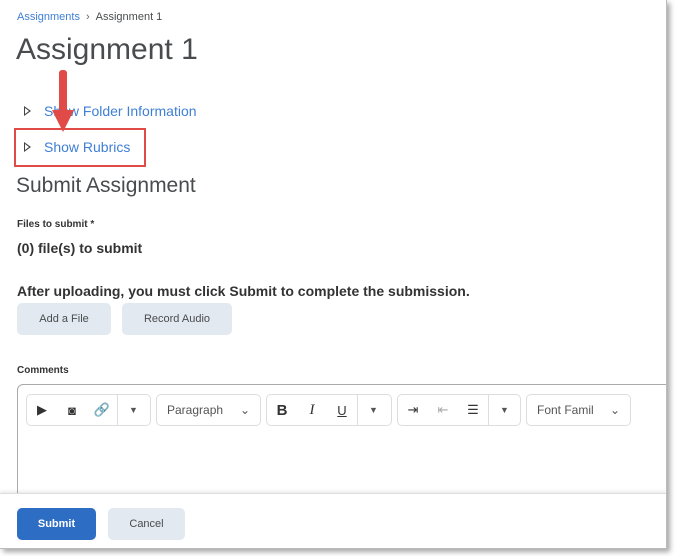  Describe the element at coordinates (56, 224) in the screenshot. I see `files-label: Files to submit *` at that location.